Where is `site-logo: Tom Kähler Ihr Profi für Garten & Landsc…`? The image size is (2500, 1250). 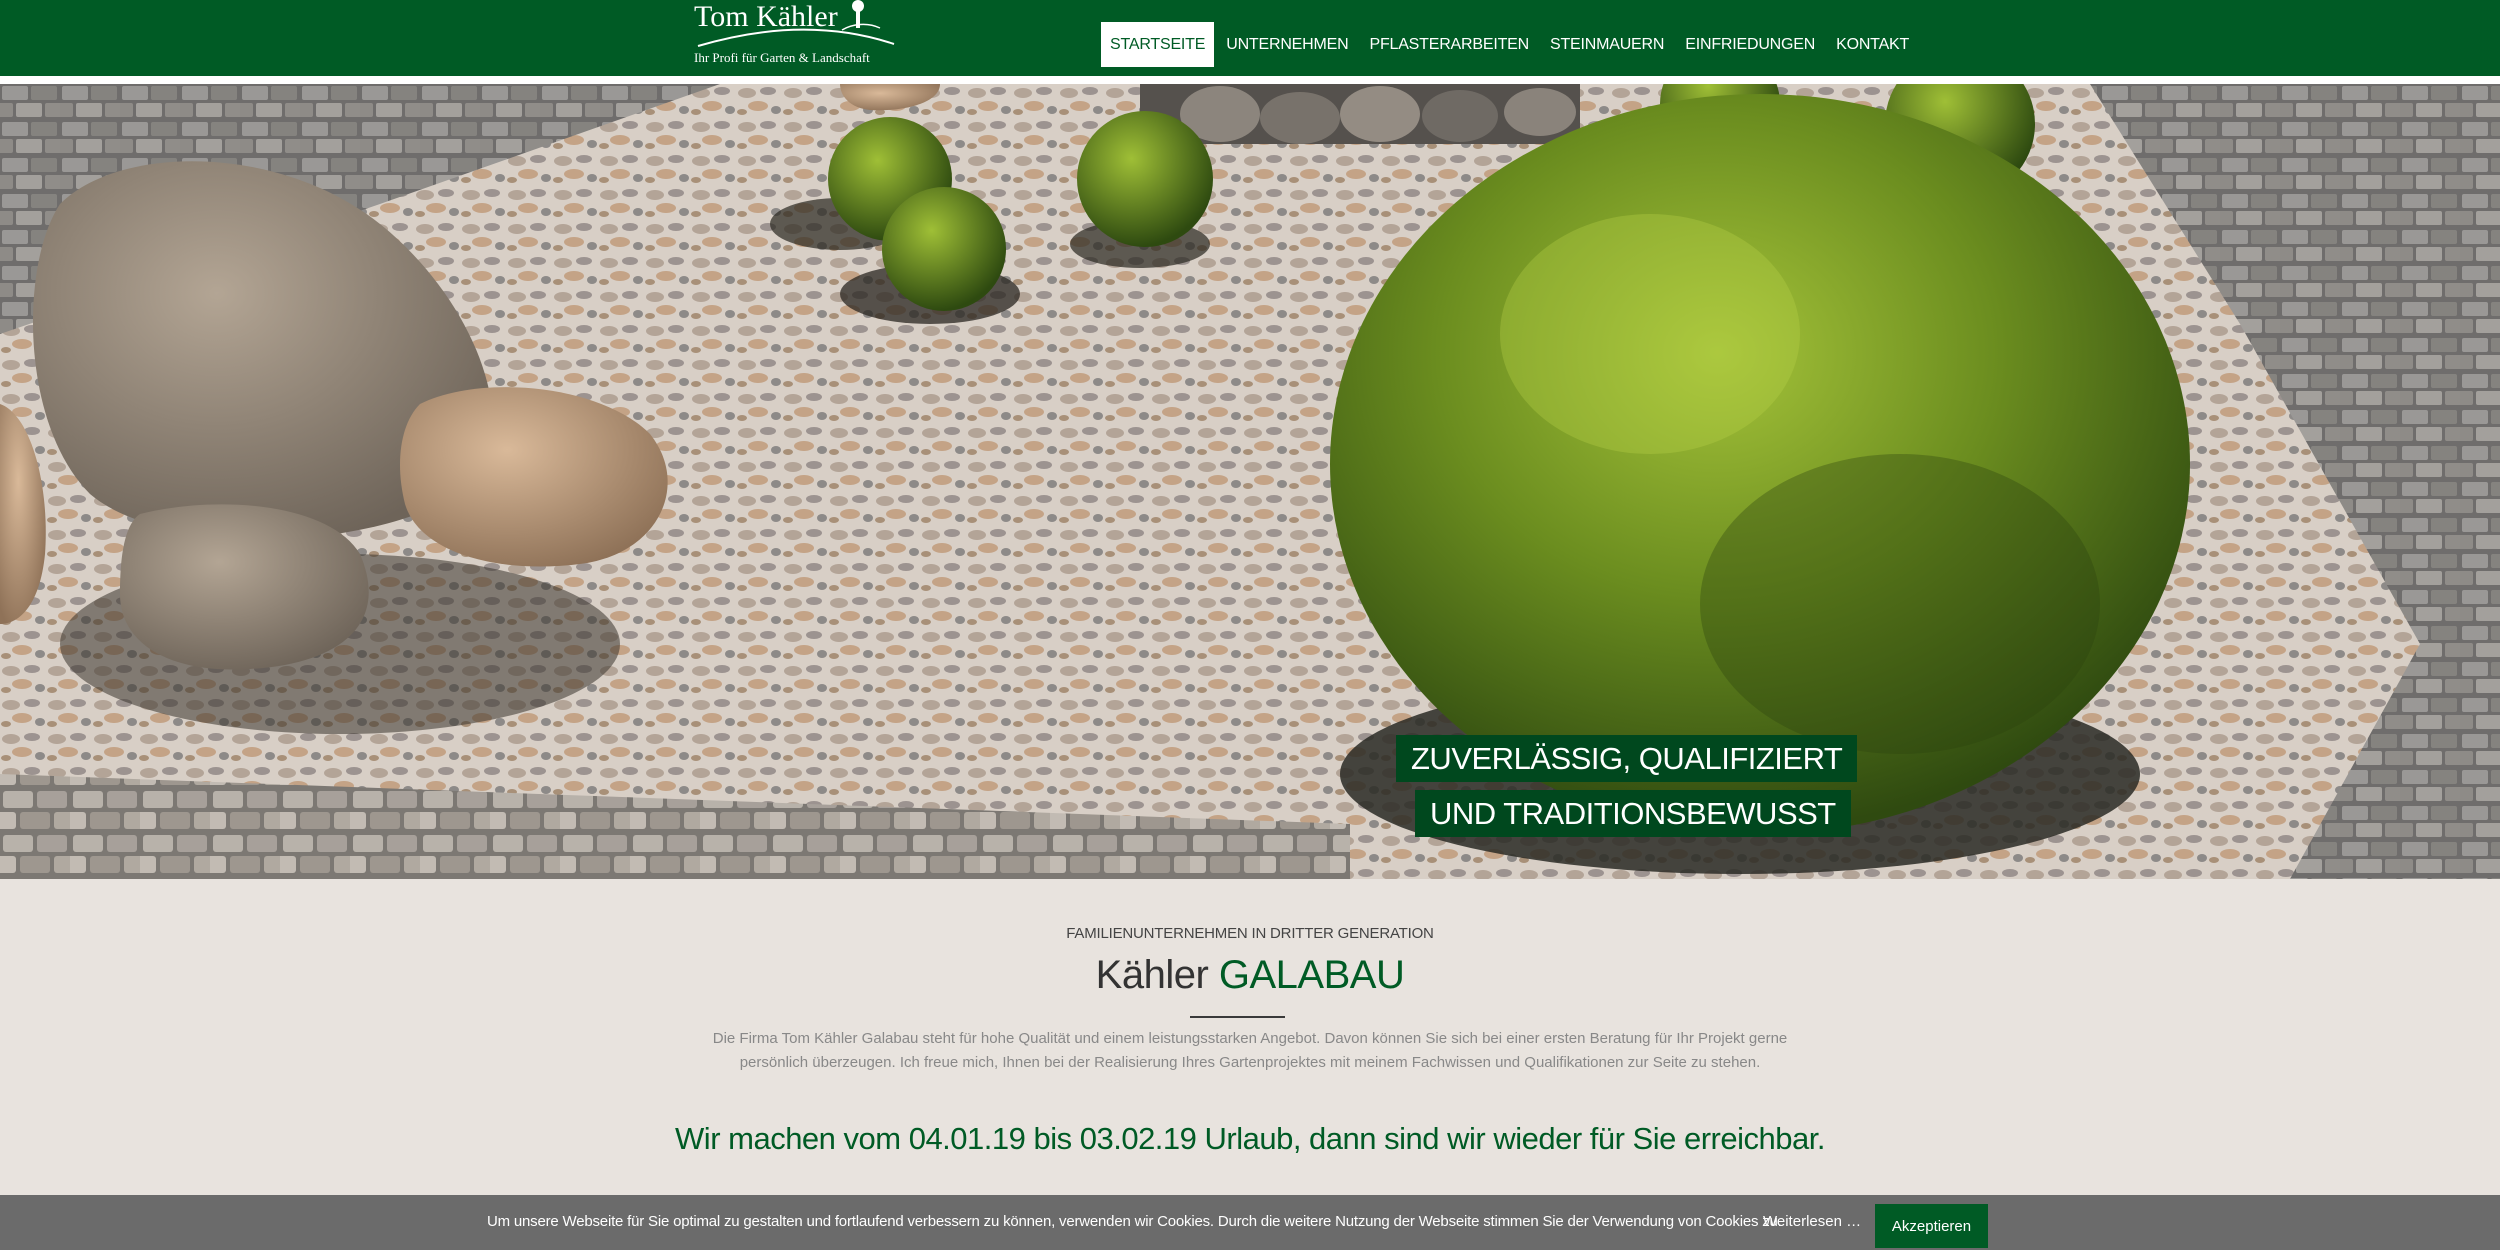
site-logo: Tom Kähler Ihr Profi für Garten & Landsc… is located at coordinates (797, 35).